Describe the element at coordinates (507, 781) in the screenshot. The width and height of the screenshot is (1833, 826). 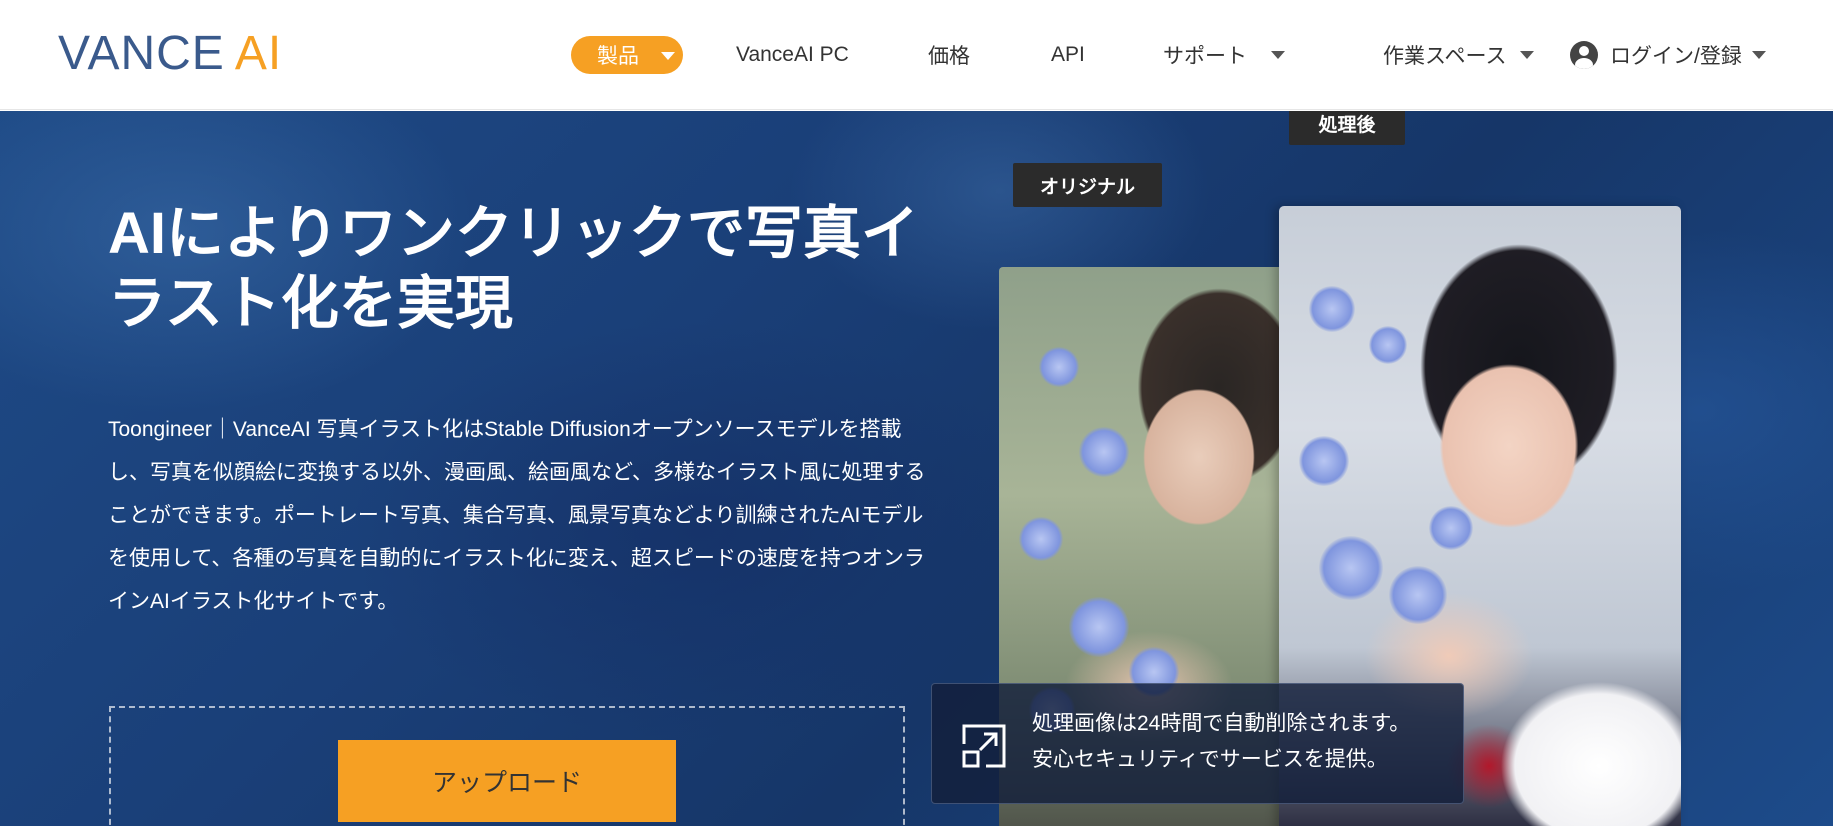
I see `upload-button: アップロード` at that location.